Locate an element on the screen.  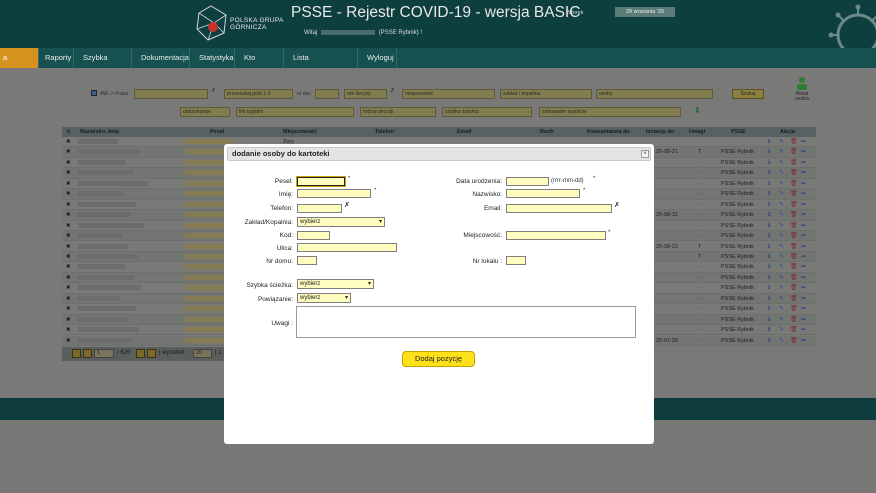
per-page-select: 20 is located at coordinates (202, 353).